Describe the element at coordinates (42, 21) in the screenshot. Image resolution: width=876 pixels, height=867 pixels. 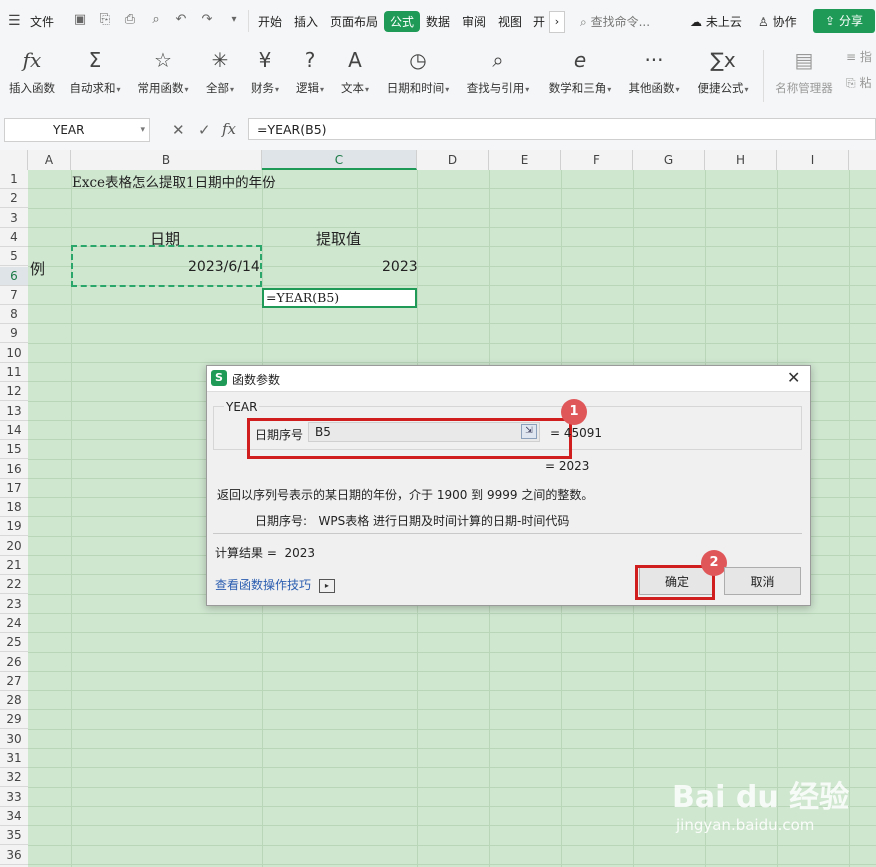
I see `file-menu: 文件` at that location.